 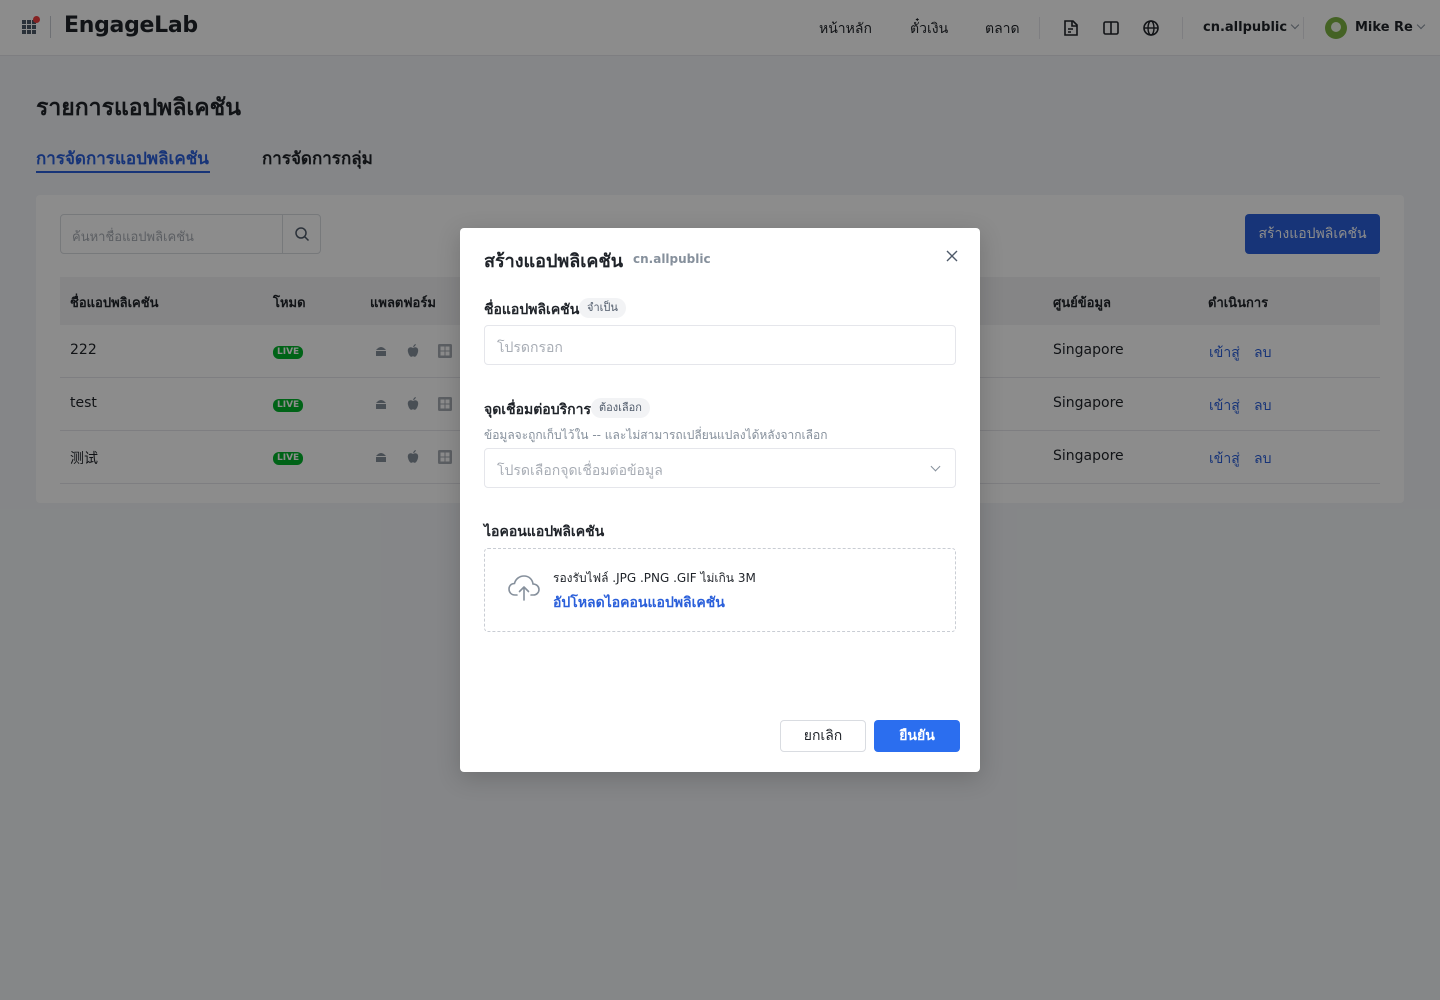 What do you see at coordinates (654, 578) in the screenshot?
I see `upload-note: รองรับไฟล์ .JPG .PNG .GIF ไม่เกิน 3M` at bounding box center [654, 578].